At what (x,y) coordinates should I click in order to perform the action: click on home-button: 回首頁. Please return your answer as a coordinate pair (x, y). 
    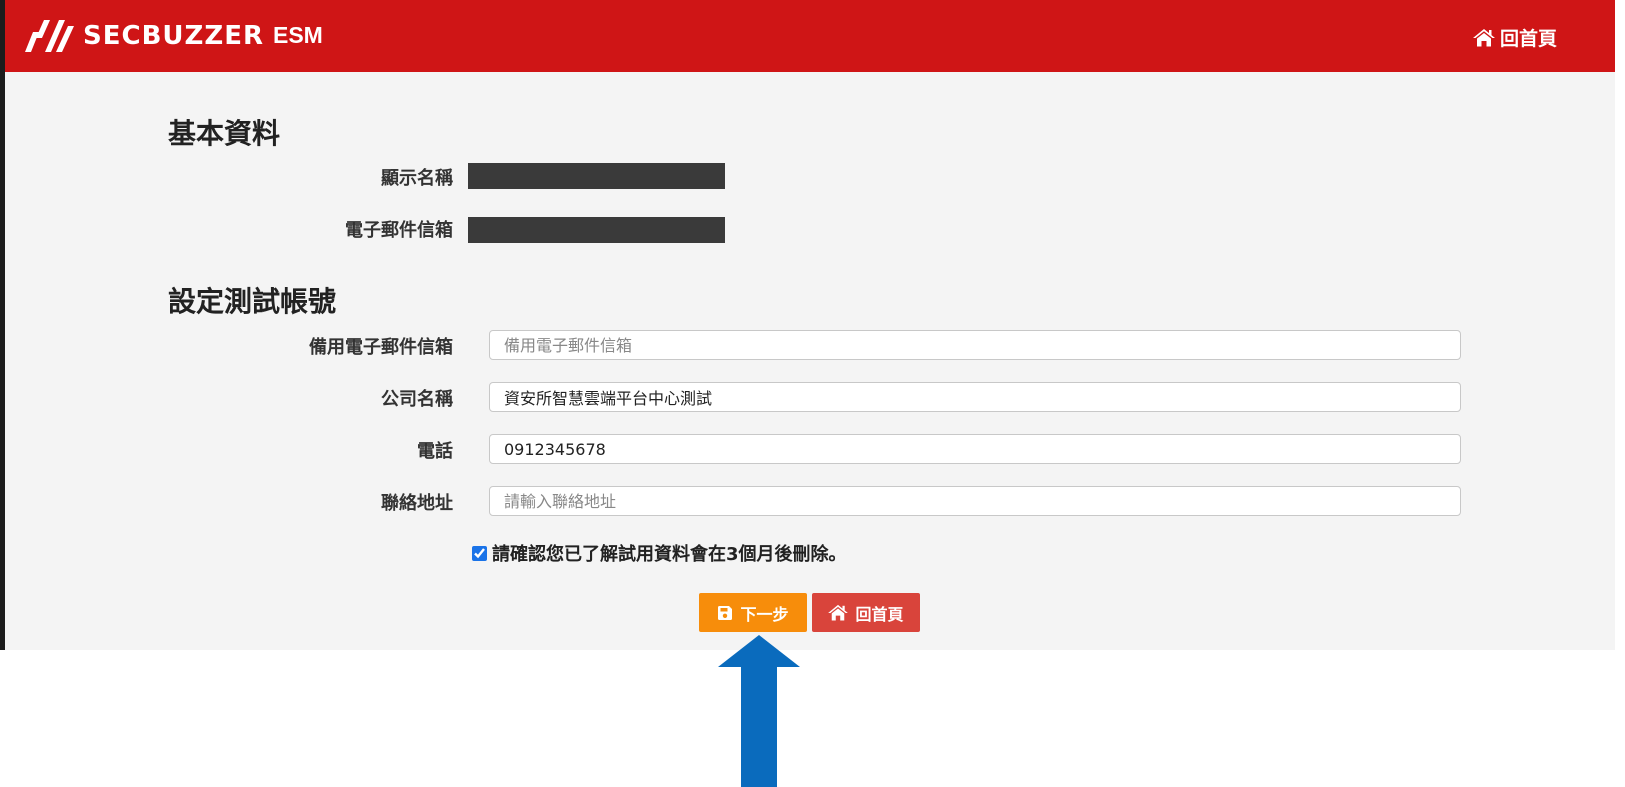
    Looking at the image, I should click on (866, 612).